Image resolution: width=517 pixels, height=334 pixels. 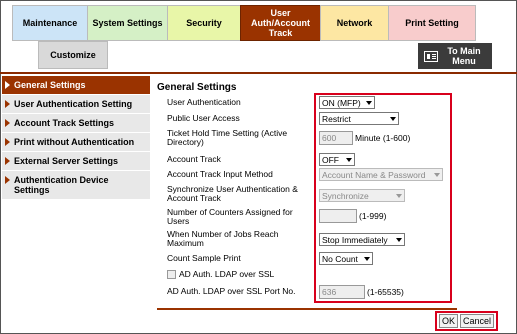 I want to click on account-track-label: Account Track, so click(x=194, y=159).